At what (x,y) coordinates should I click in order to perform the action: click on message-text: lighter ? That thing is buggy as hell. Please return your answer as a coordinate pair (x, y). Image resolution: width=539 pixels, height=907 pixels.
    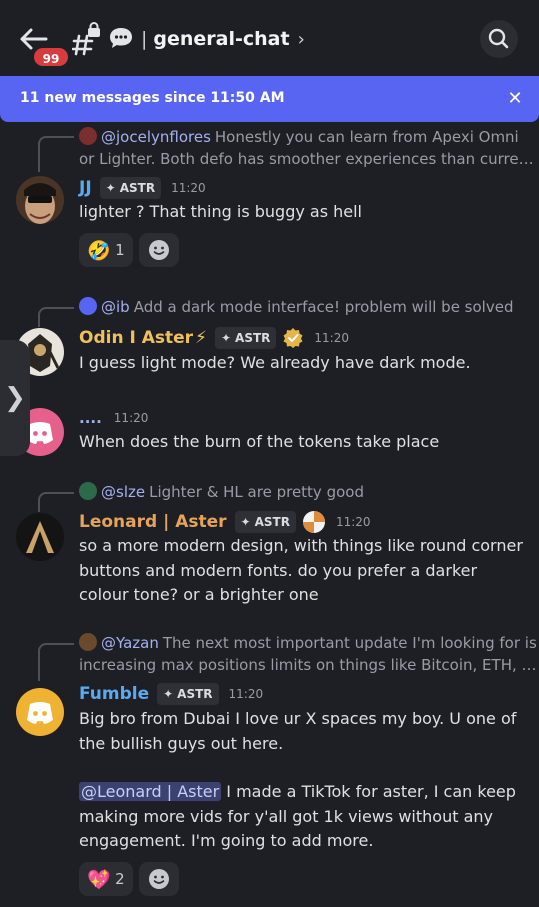
    Looking at the image, I should click on (220, 211).